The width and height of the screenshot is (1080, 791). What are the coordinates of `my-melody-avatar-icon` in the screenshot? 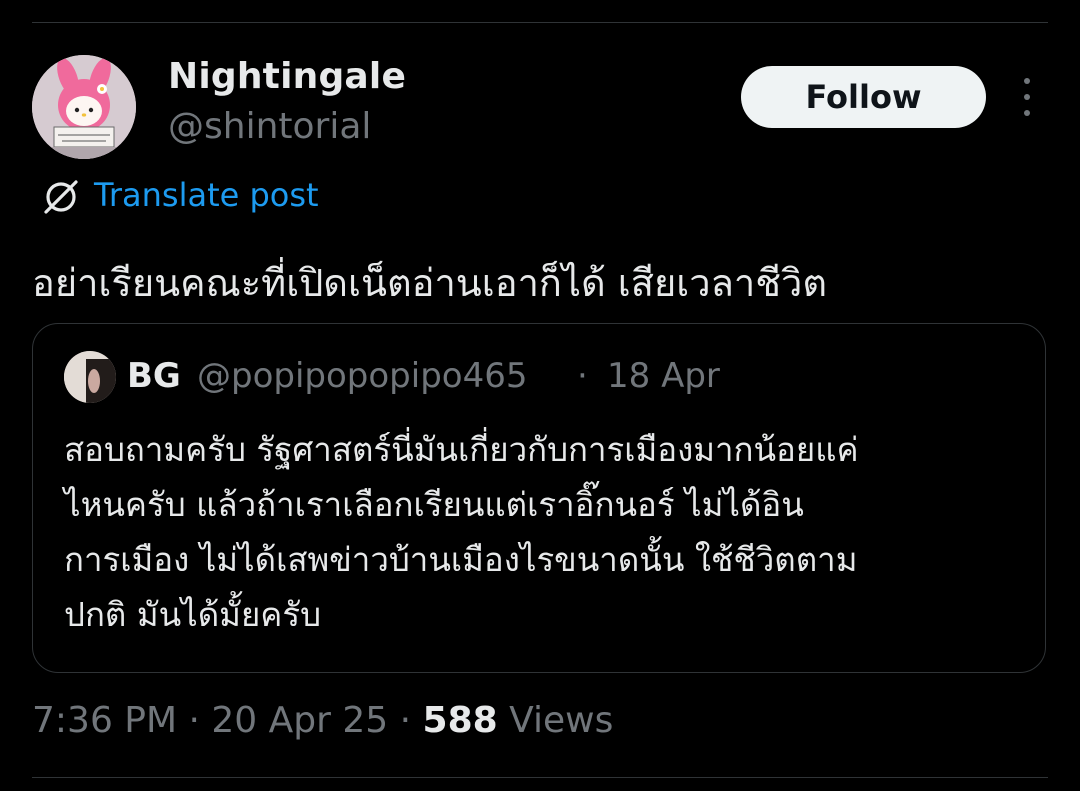 It's located at (84, 107).